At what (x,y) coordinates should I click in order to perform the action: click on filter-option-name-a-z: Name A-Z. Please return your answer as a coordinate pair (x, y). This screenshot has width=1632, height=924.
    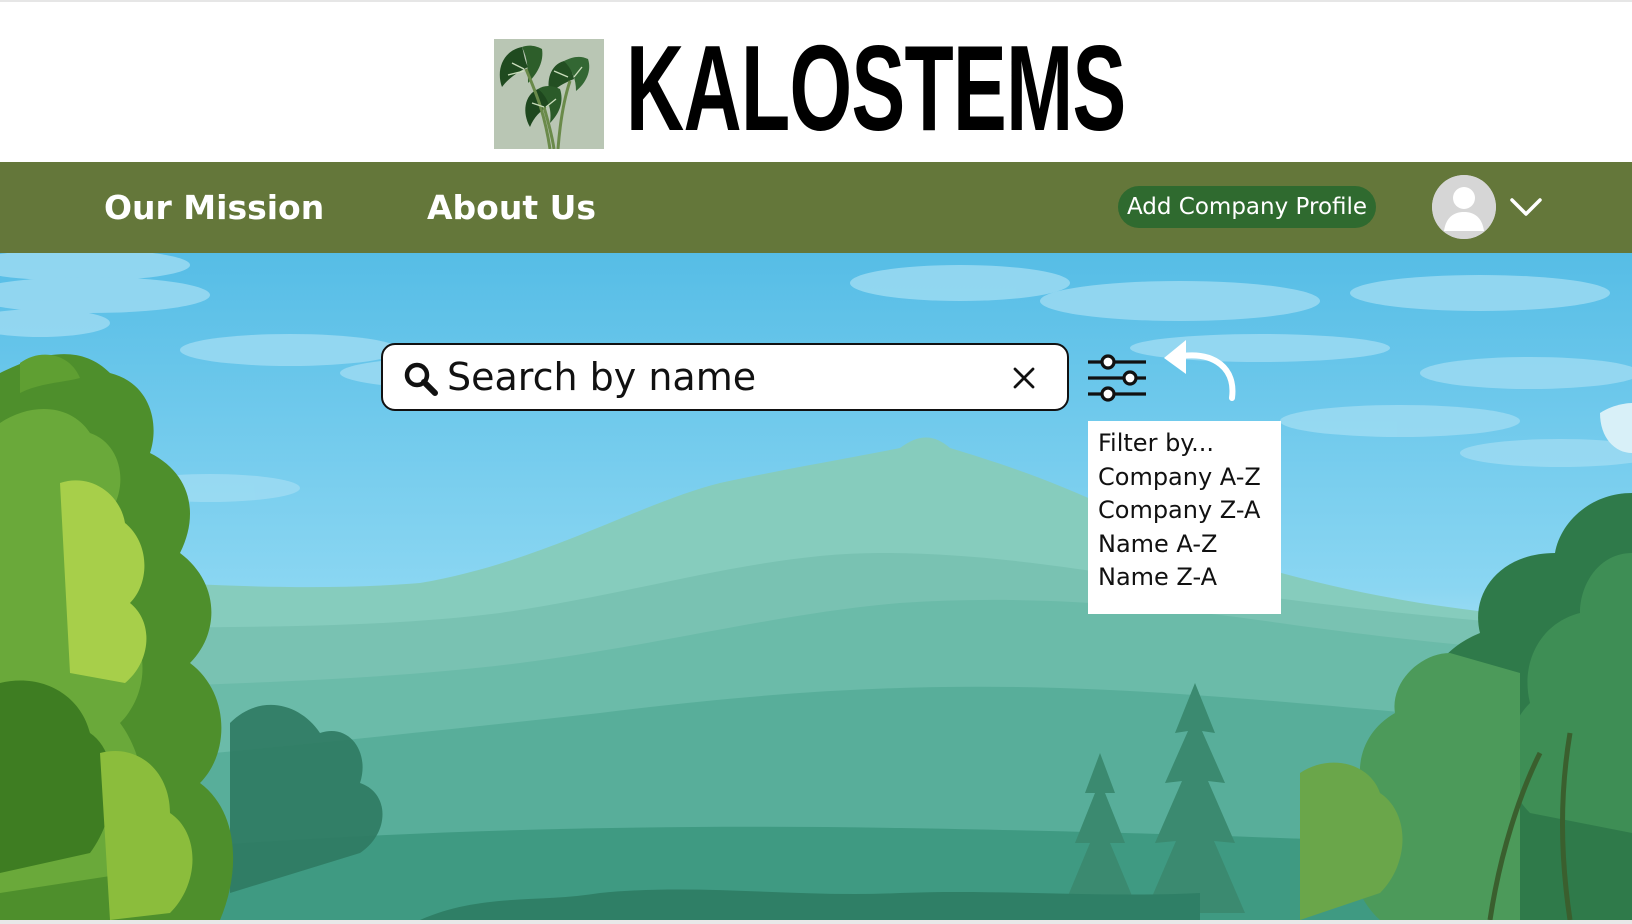
    Looking at the image, I should click on (1189, 545).